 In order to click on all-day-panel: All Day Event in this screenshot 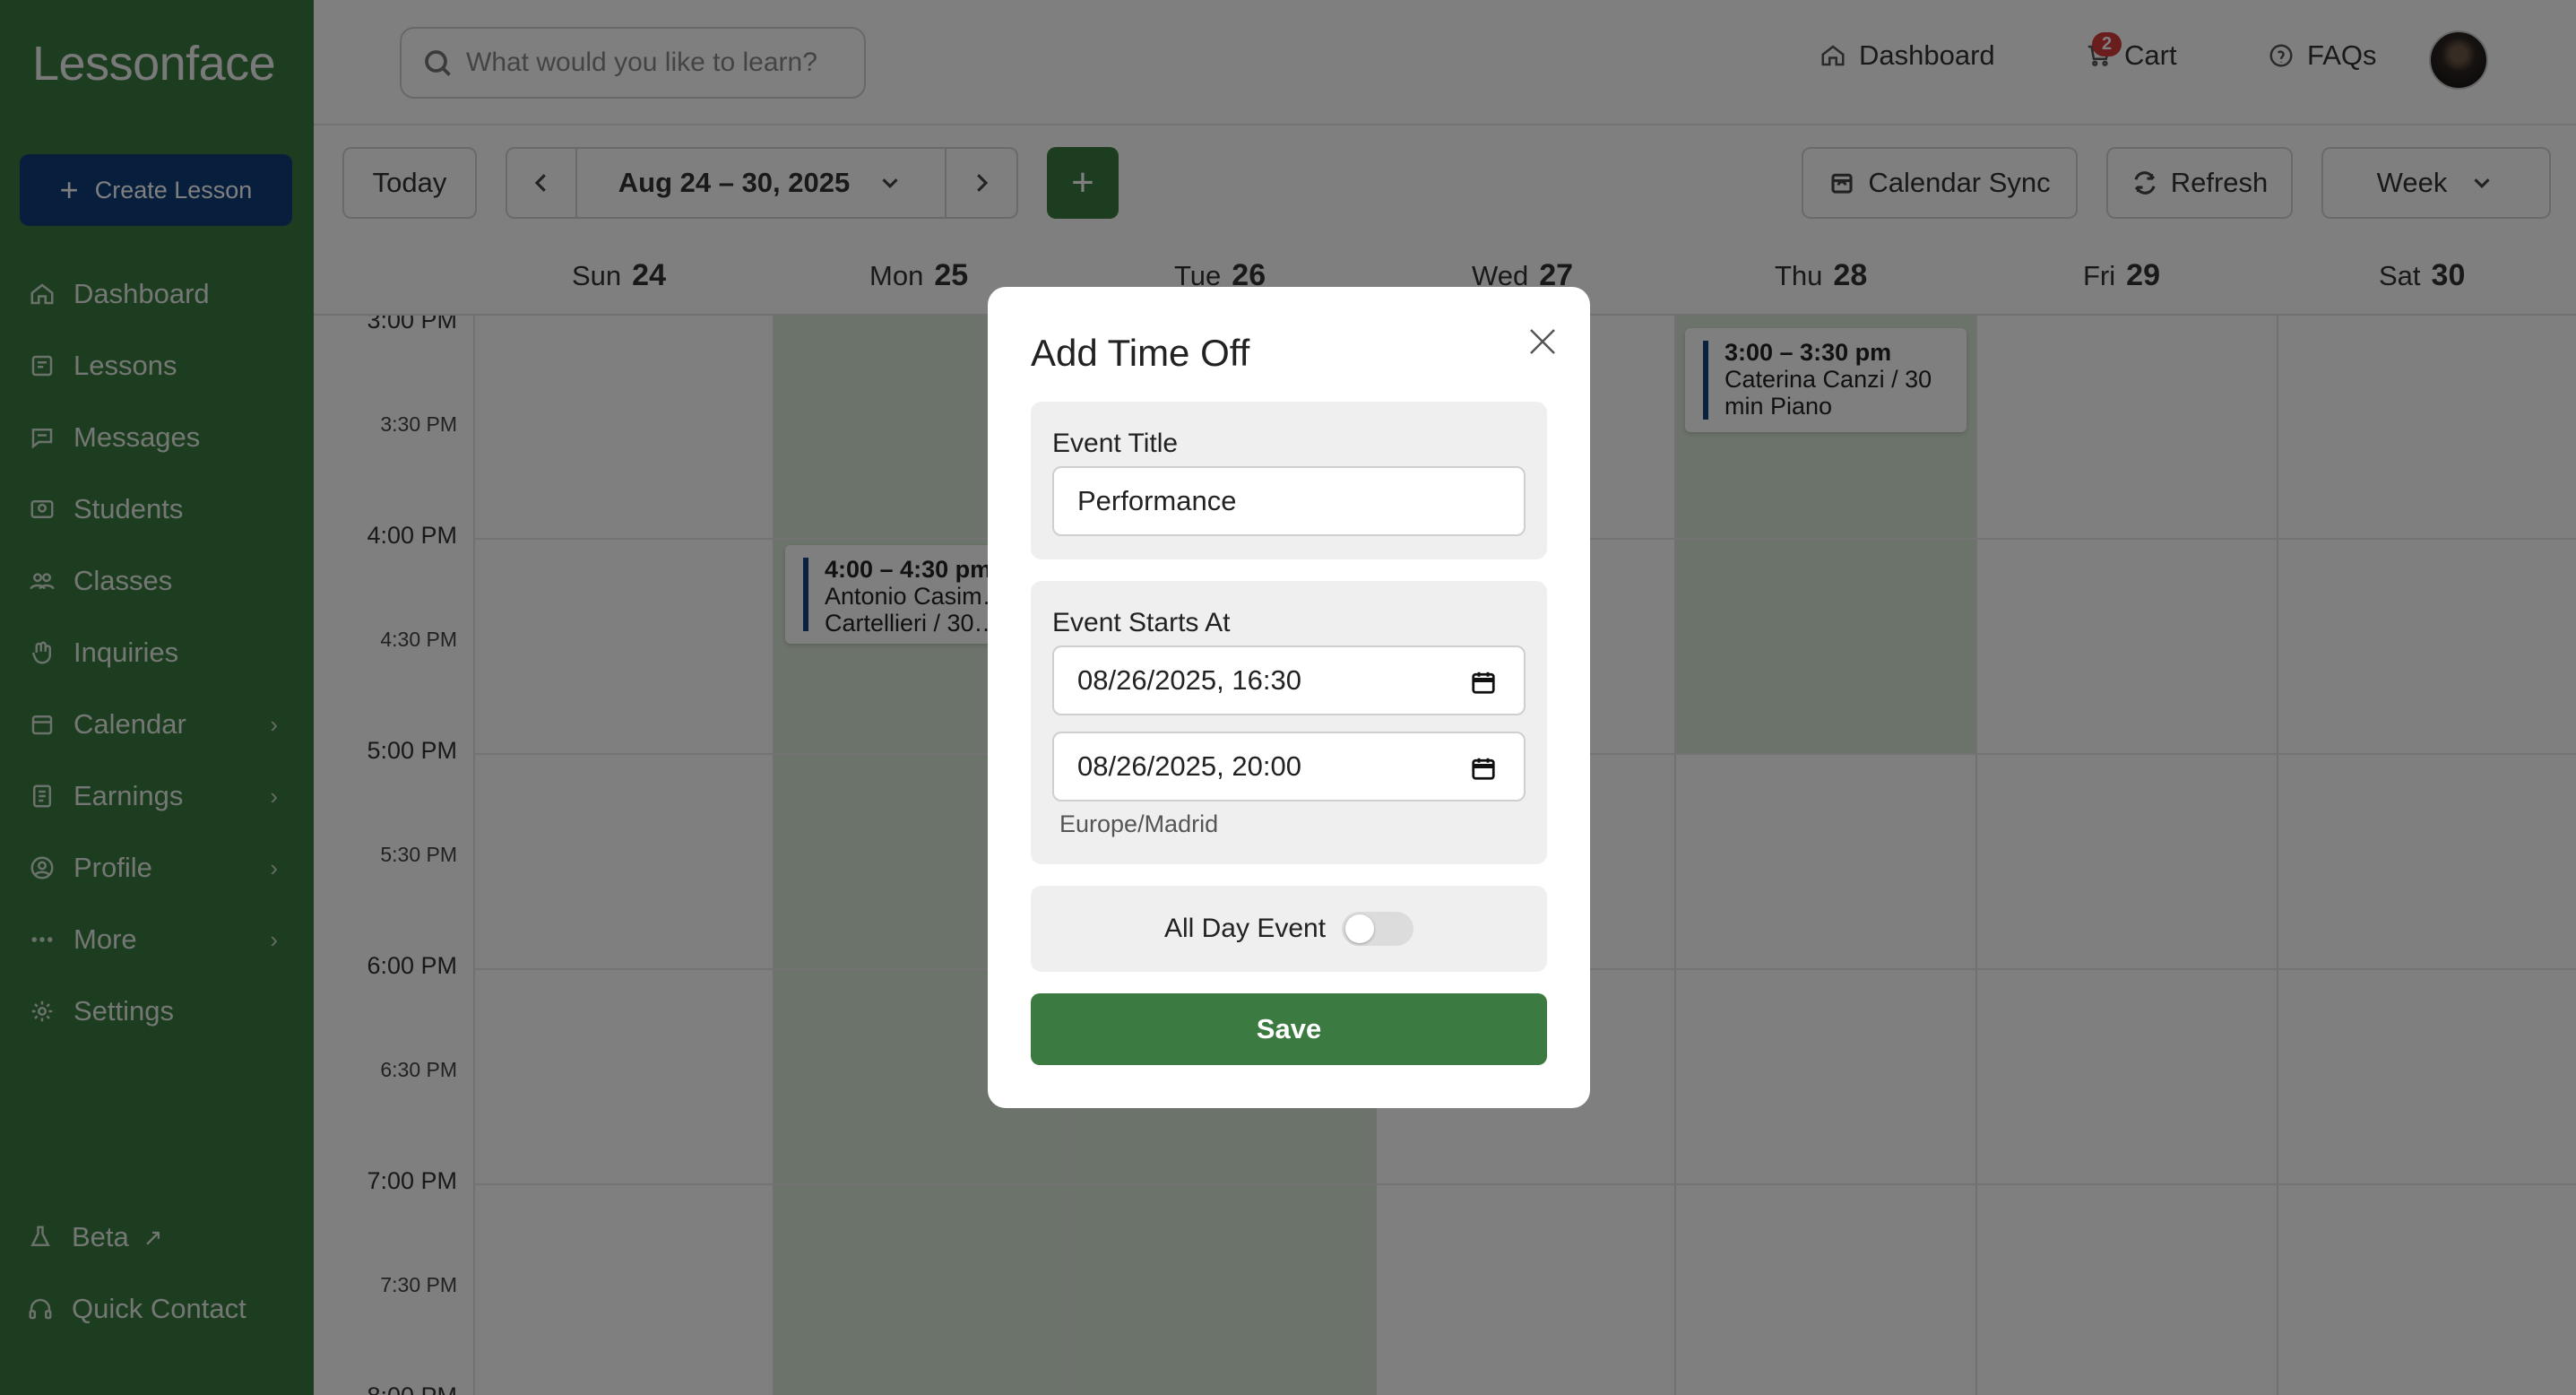, I will do `click(1289, 929)`.